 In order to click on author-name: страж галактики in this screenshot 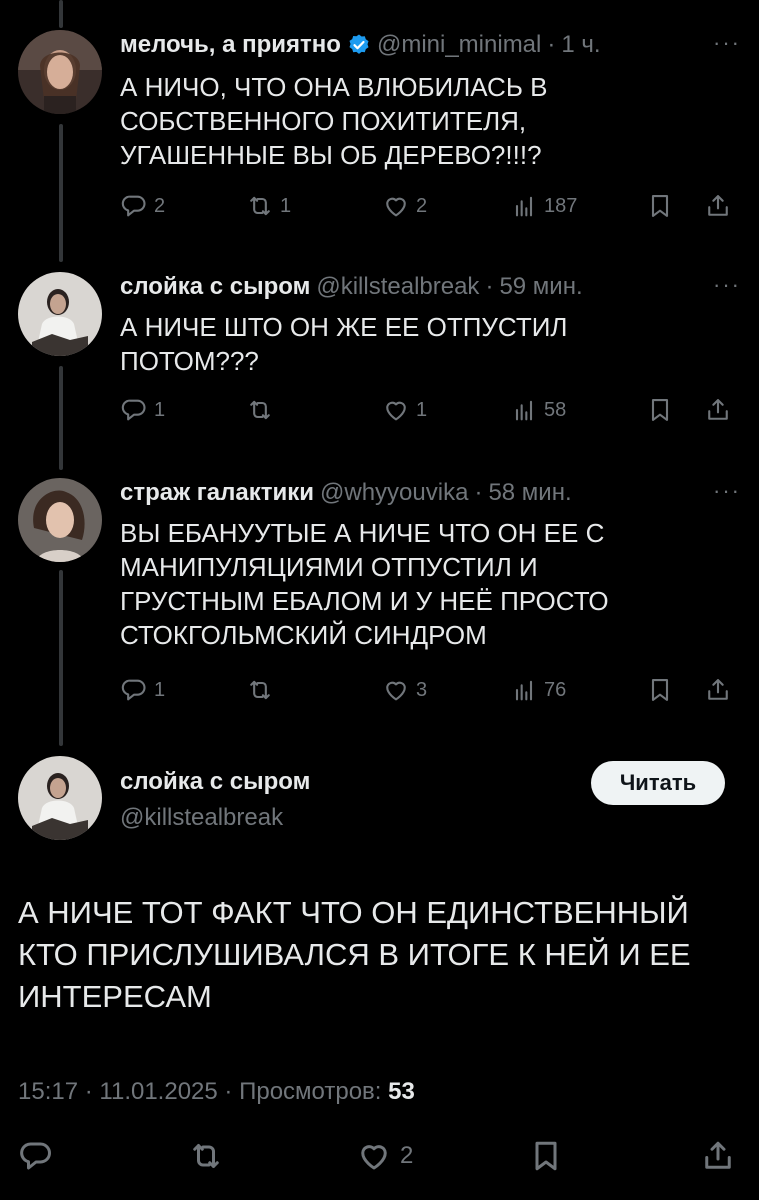, I will do `click(217, 493)`.